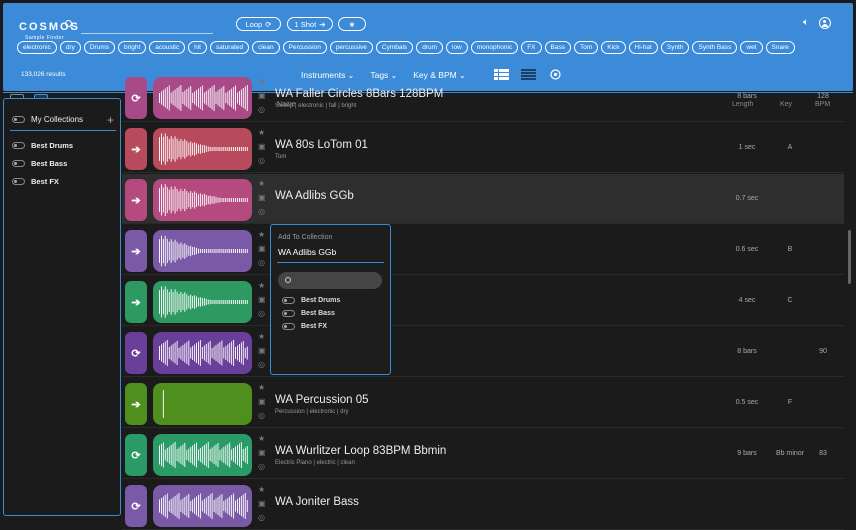 The image size is (856, 530). Describe the element at coordinates (132, 47) in the screenshot. I see `tag-chip: bright` at that location.